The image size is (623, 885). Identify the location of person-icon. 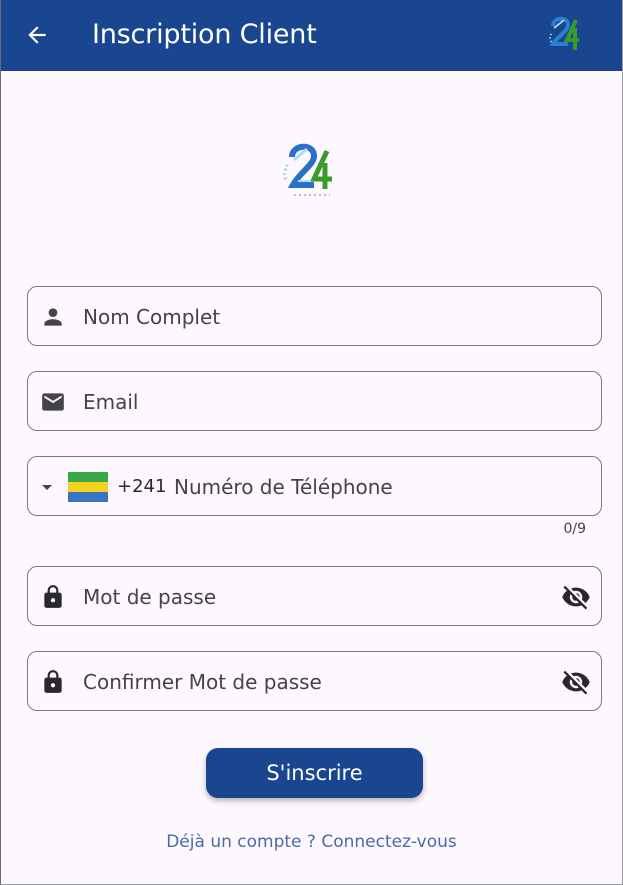
(53, 317).